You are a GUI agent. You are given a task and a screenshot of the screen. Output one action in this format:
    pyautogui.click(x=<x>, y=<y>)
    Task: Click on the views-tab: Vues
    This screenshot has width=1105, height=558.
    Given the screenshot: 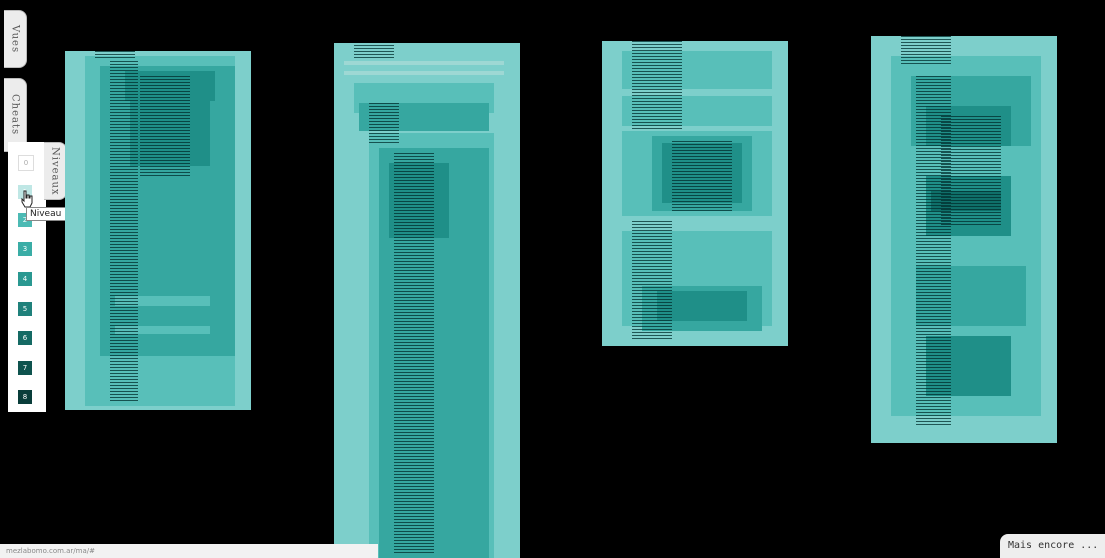 What is the action you would take?
    pyautogui.click(x=15, y=39)
    